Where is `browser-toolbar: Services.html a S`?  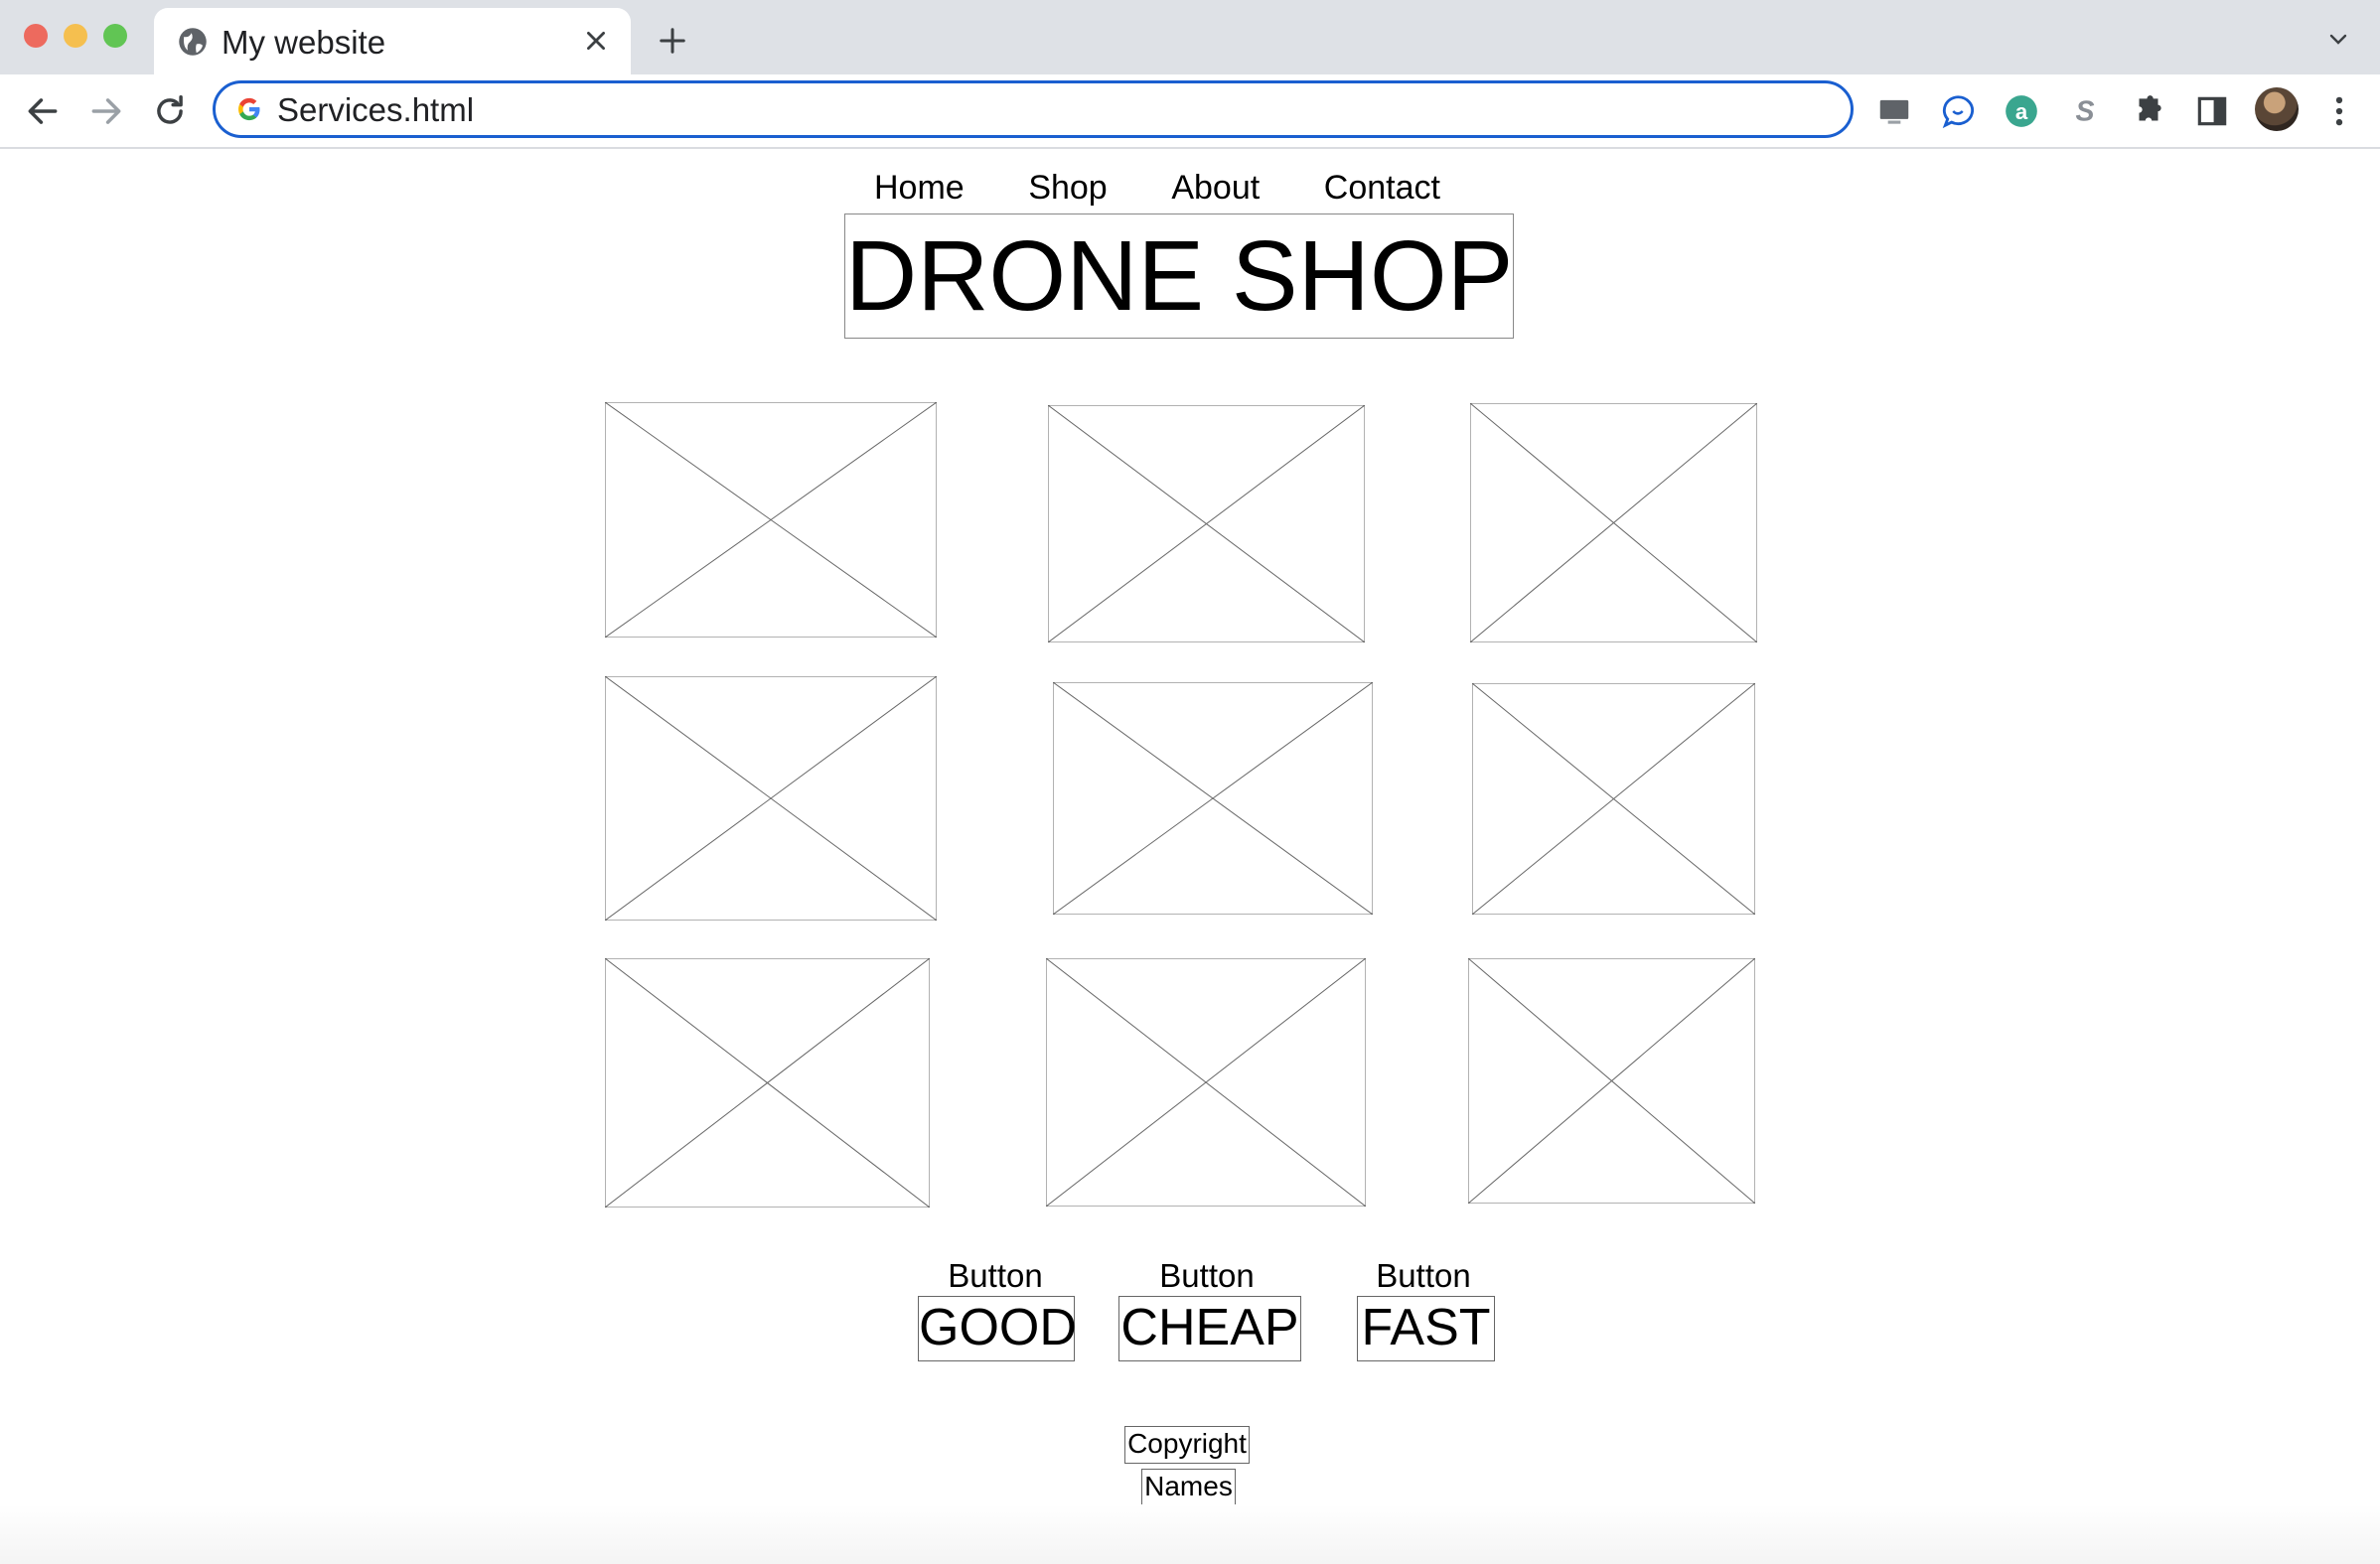
browser-toolbar: Services.html a S is located at coordinates (1190, 111).